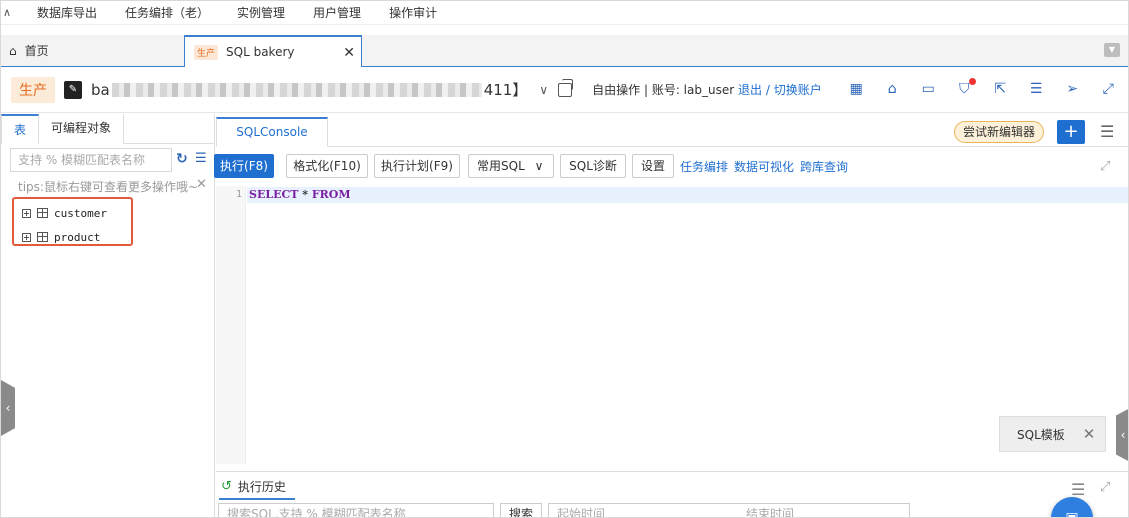  What do you see at coordinates (764, 166) in the screenshot?
I see `data-visualization-link: 数据可视化` at bounding box center [764, 166].